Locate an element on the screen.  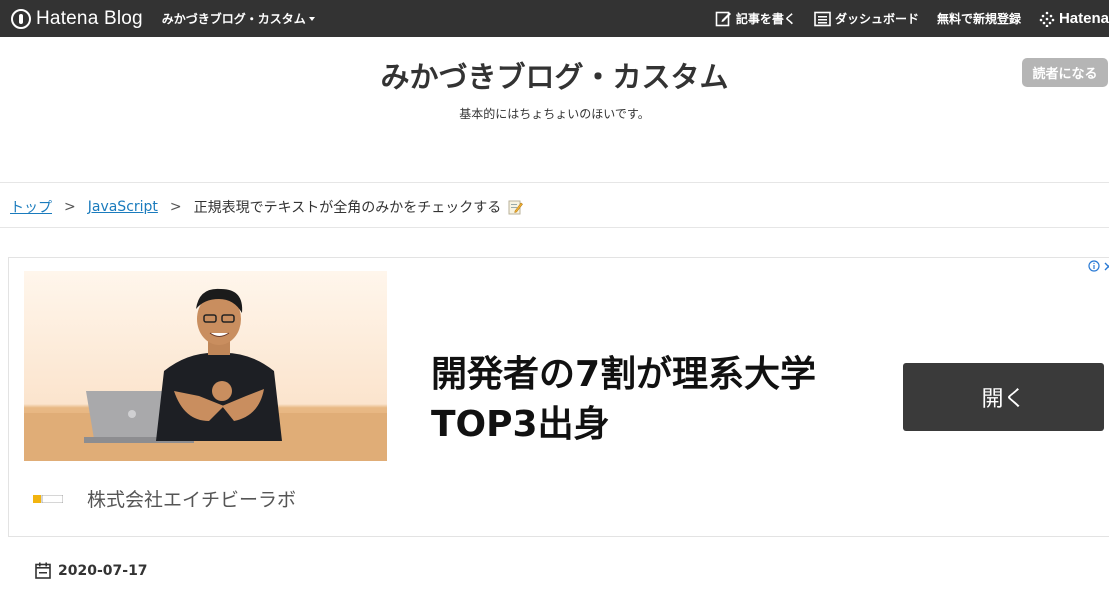
hatena-blog-logo-icon is located at coordinates (21, 18).